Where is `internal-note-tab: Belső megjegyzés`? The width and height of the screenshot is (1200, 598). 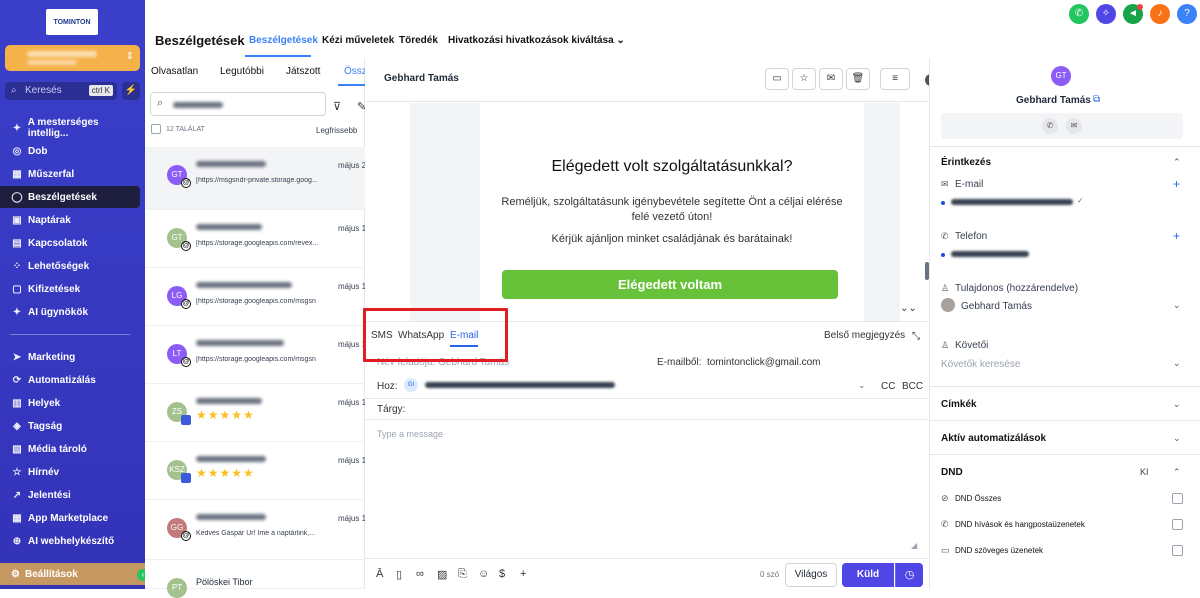 internal-note-tab: Belső megjegyzés is located at coordinates (864, 335).